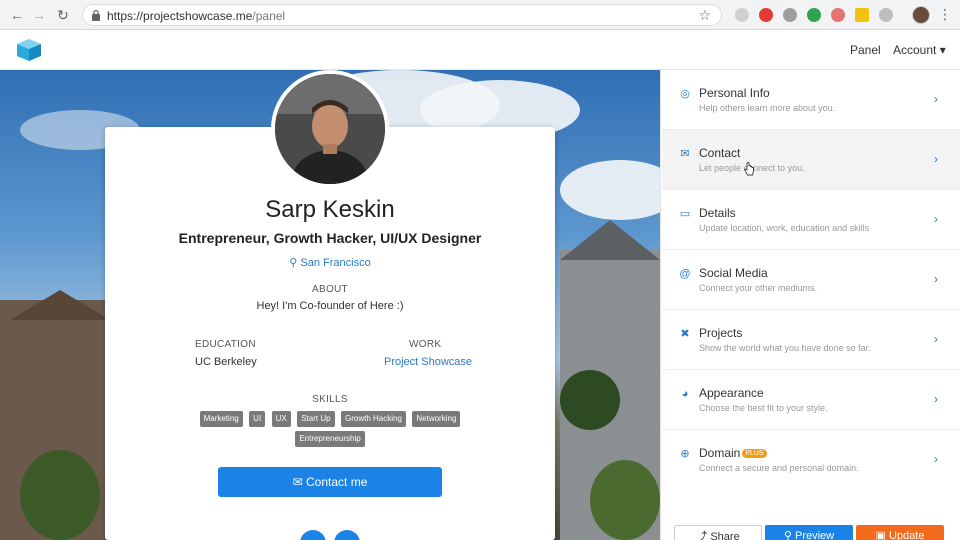  Describe the element at coordinates (718, 532) in the screenshot. I see `share-button: ⤴ Share` at that location.